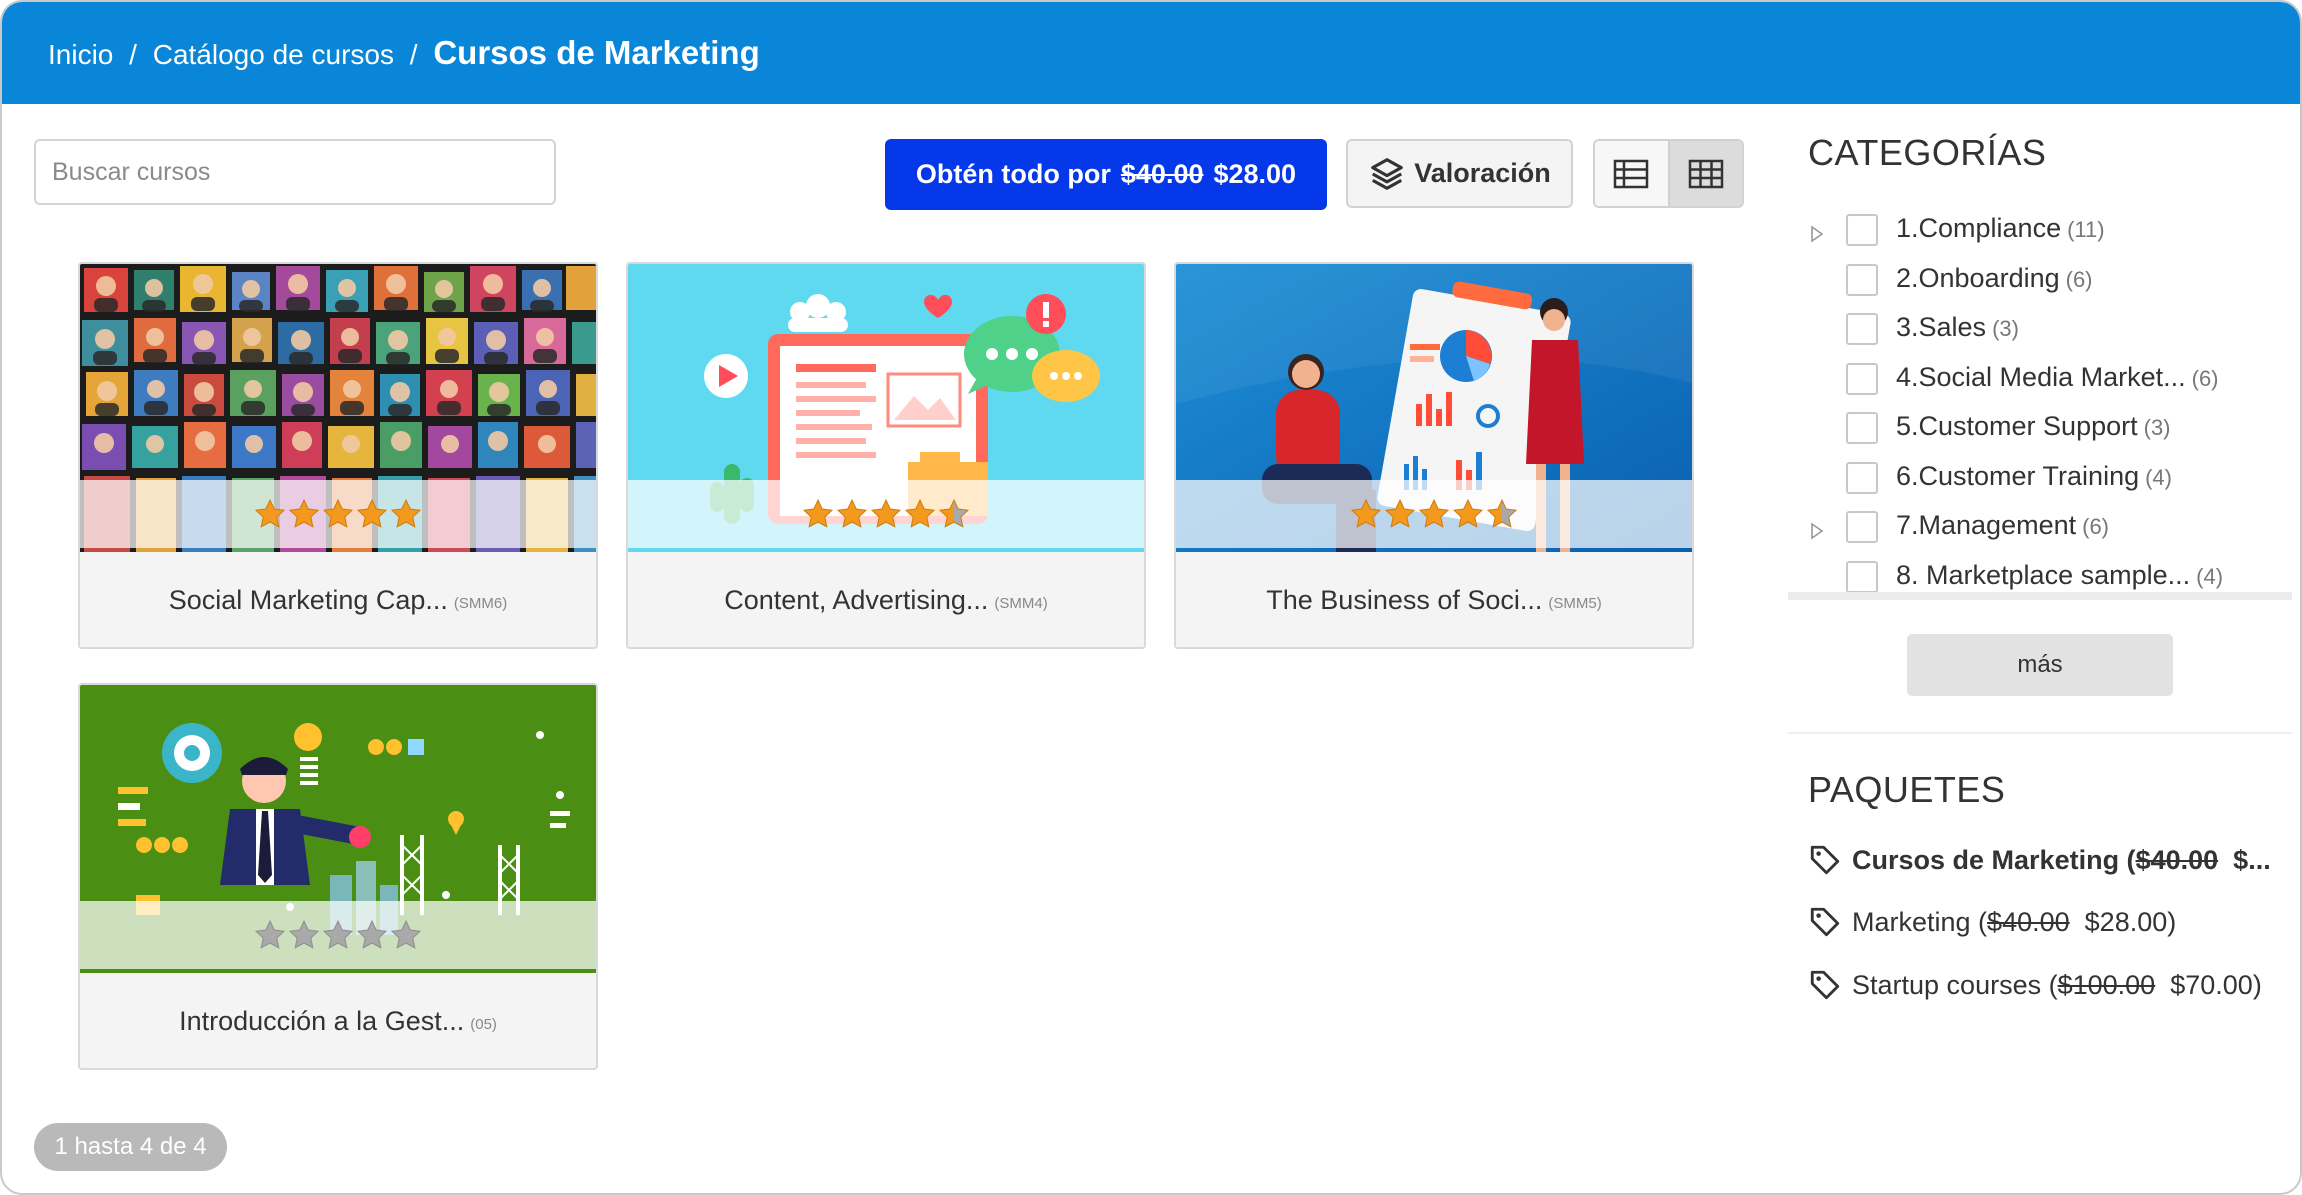 This screenshot has height=1195, width=2302. What do you see at coordinates (2057, 985) in the screenshot?
I see `package-label: Startup courses ($100.00 $70.00)` at bounding box center [2057, 985].